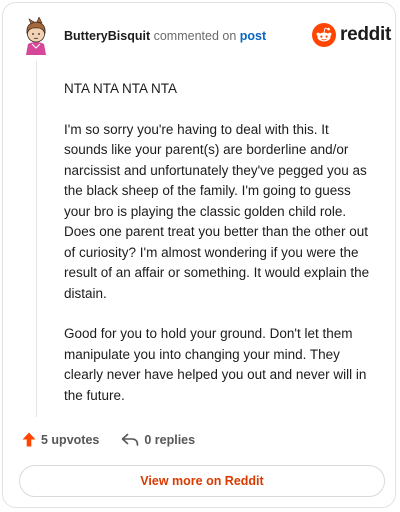 The height and width of the screenshot is (512, 400). Describe the element at coordinates (36, 239) in the screenshot. I see `thread-line` at that location.